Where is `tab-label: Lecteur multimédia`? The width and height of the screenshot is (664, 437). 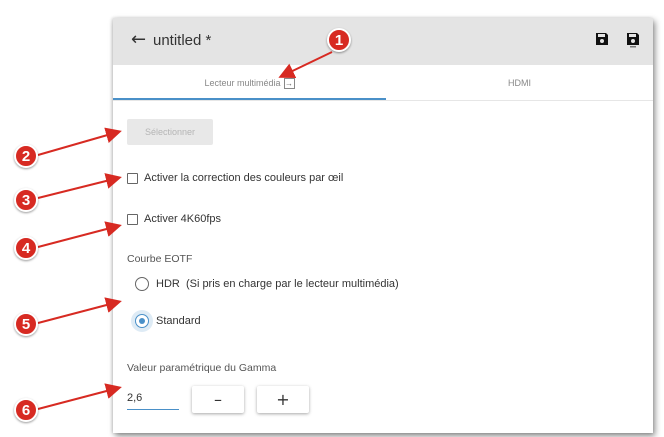 tab-label: Lecteur multimédia is located at coordinates (242, 83).